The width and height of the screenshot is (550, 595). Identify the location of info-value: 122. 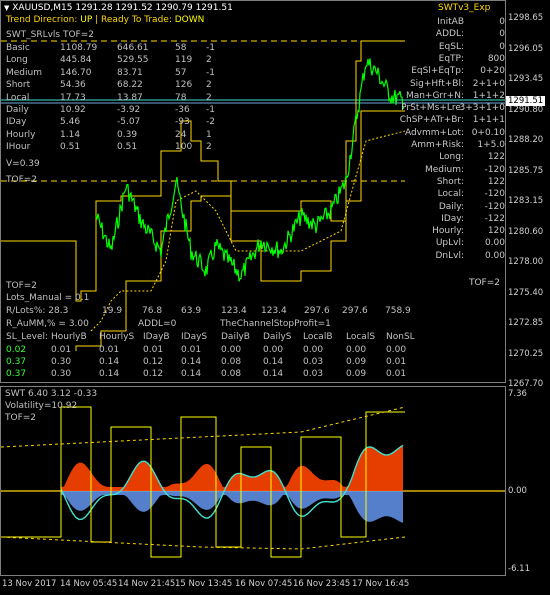
(496, 181).